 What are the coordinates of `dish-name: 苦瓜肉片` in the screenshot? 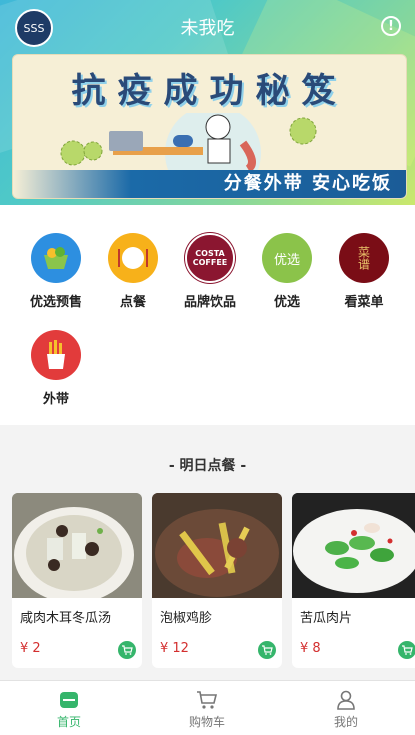 It's located at (326, 618).